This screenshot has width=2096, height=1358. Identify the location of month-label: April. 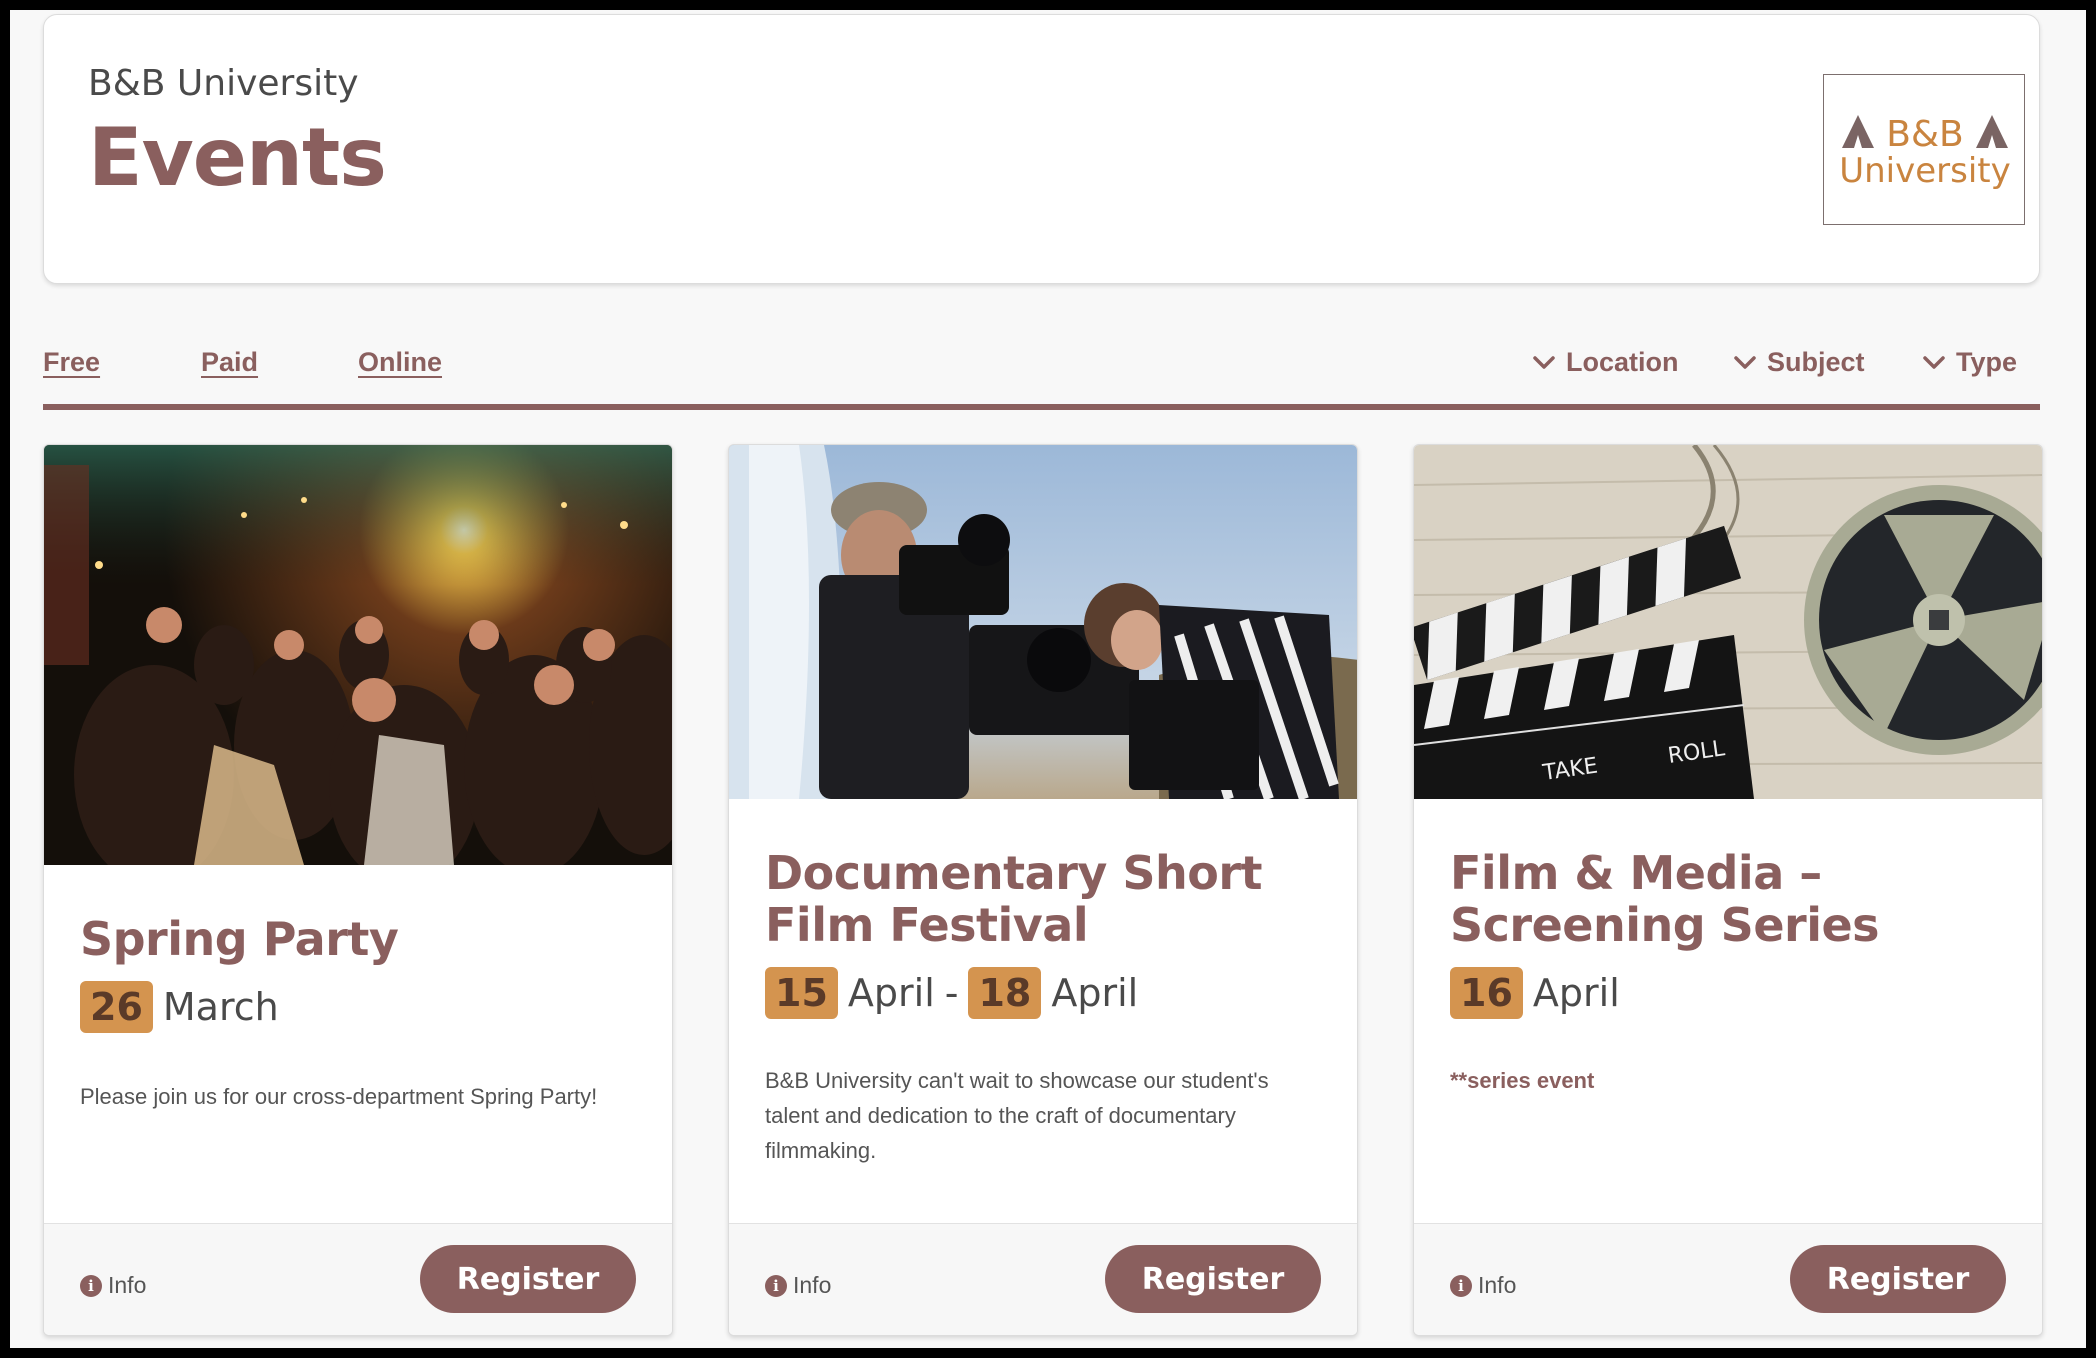
(1576, 993).